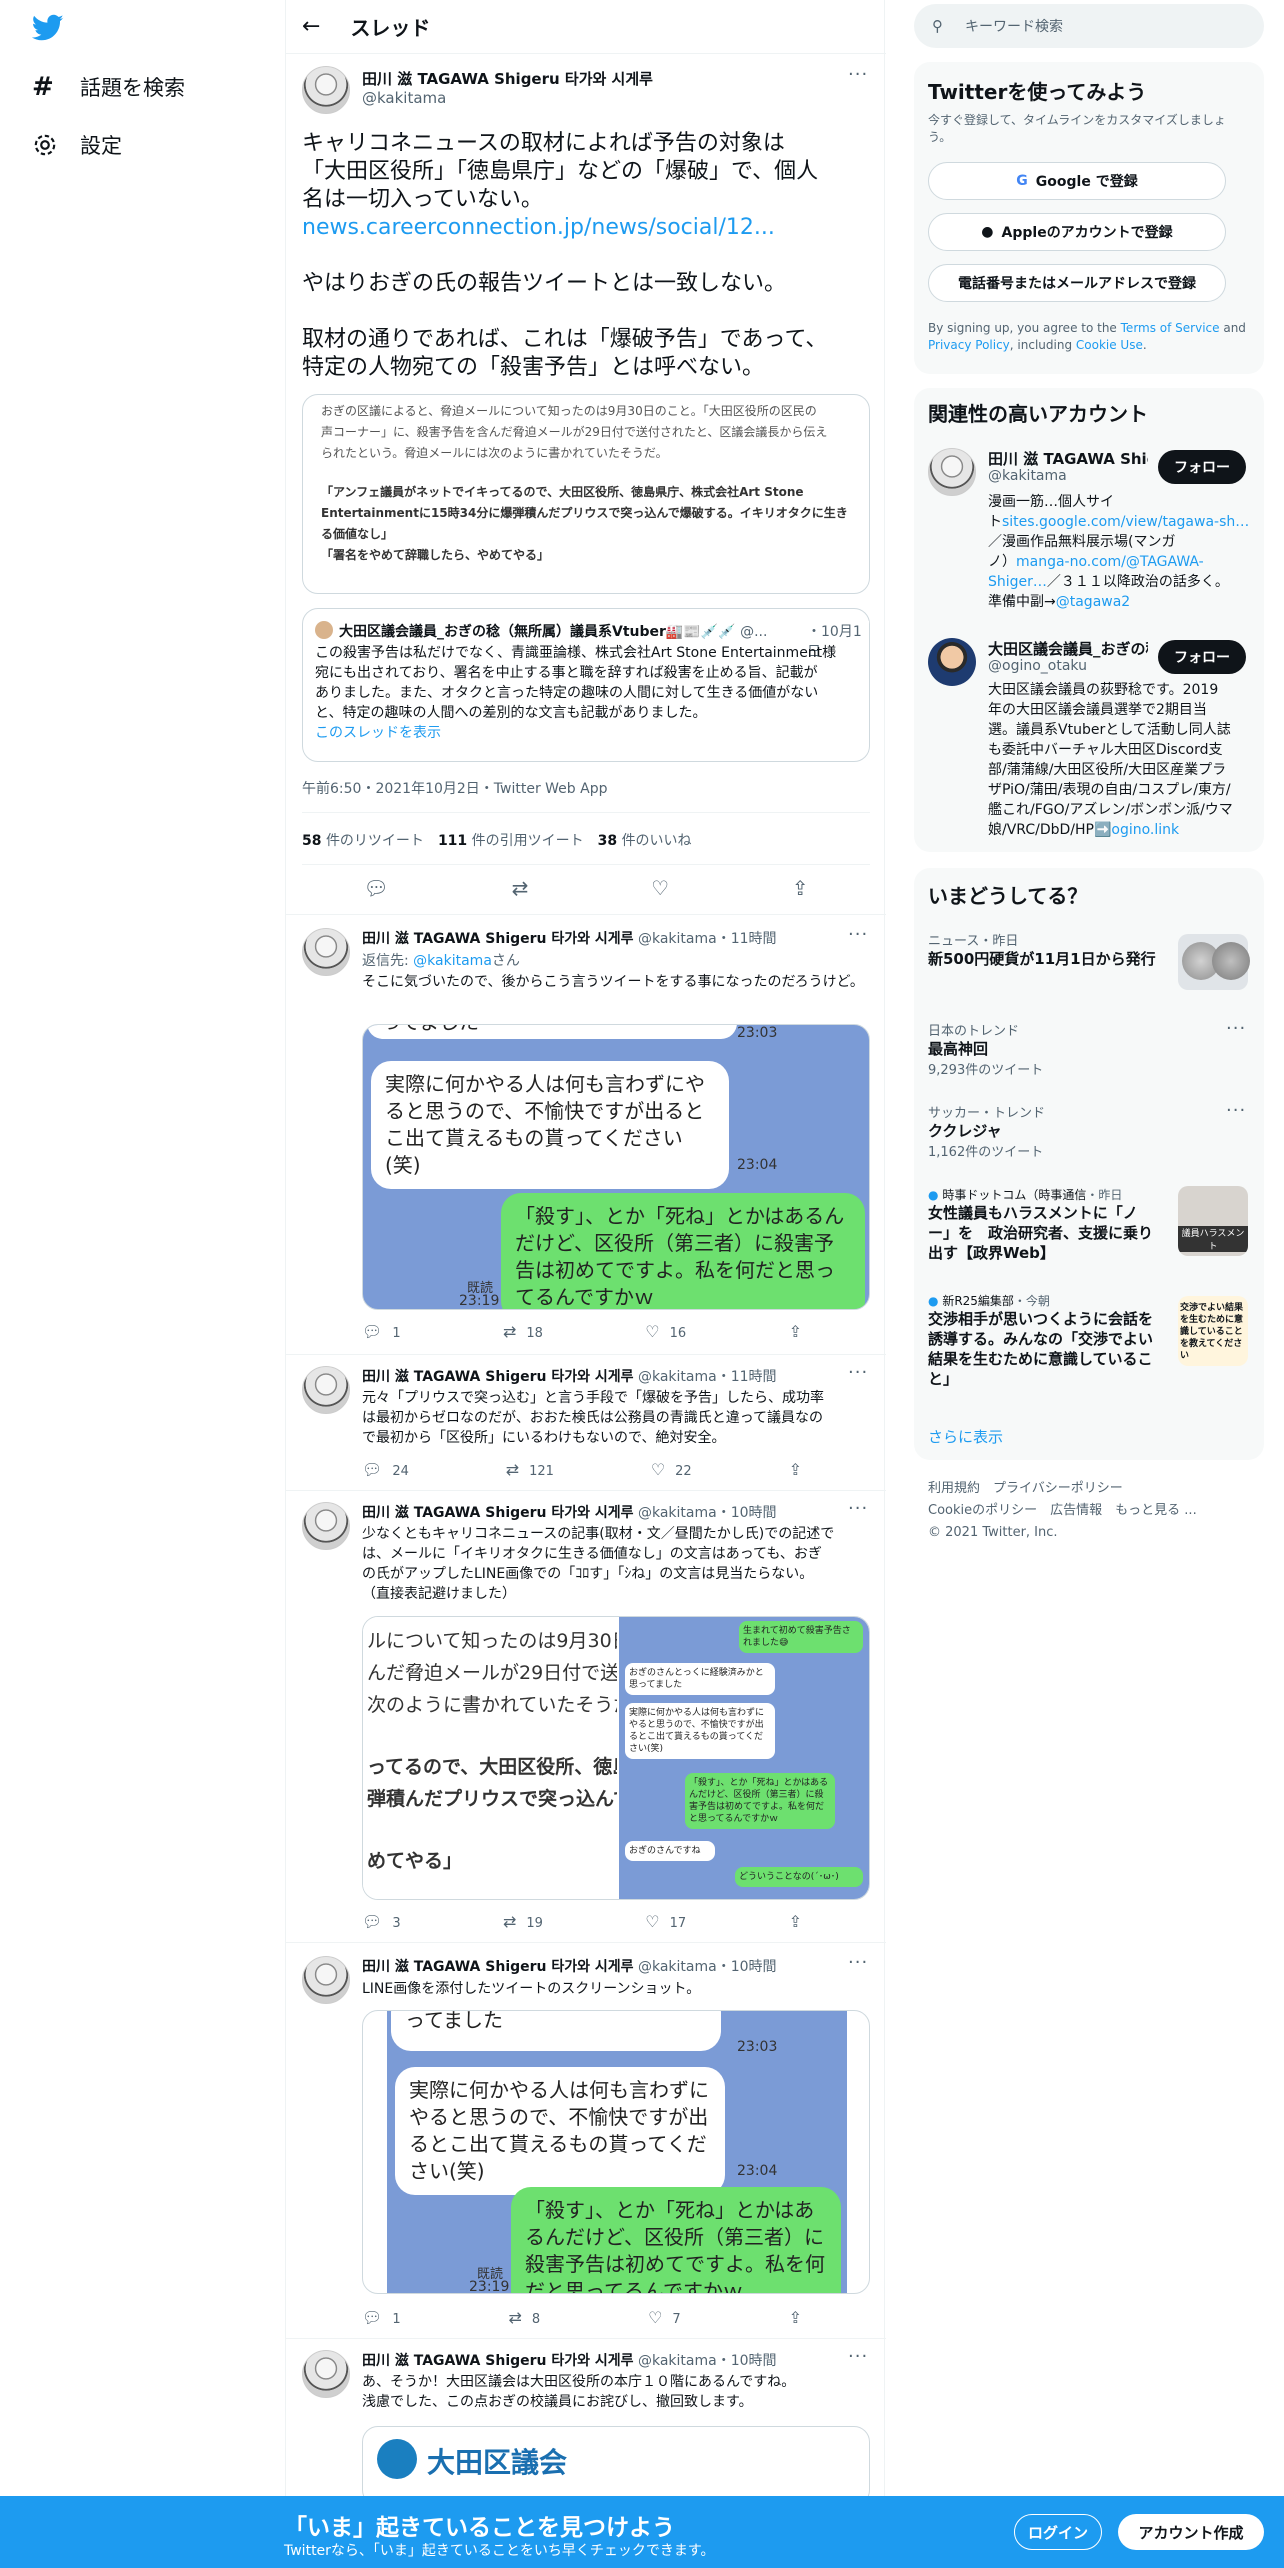 The image size is (1284, 2568). Describe the element at coordinates (1136, 830) in the screenshot. I see `bio-link: ➡️ogino.link` at that location.